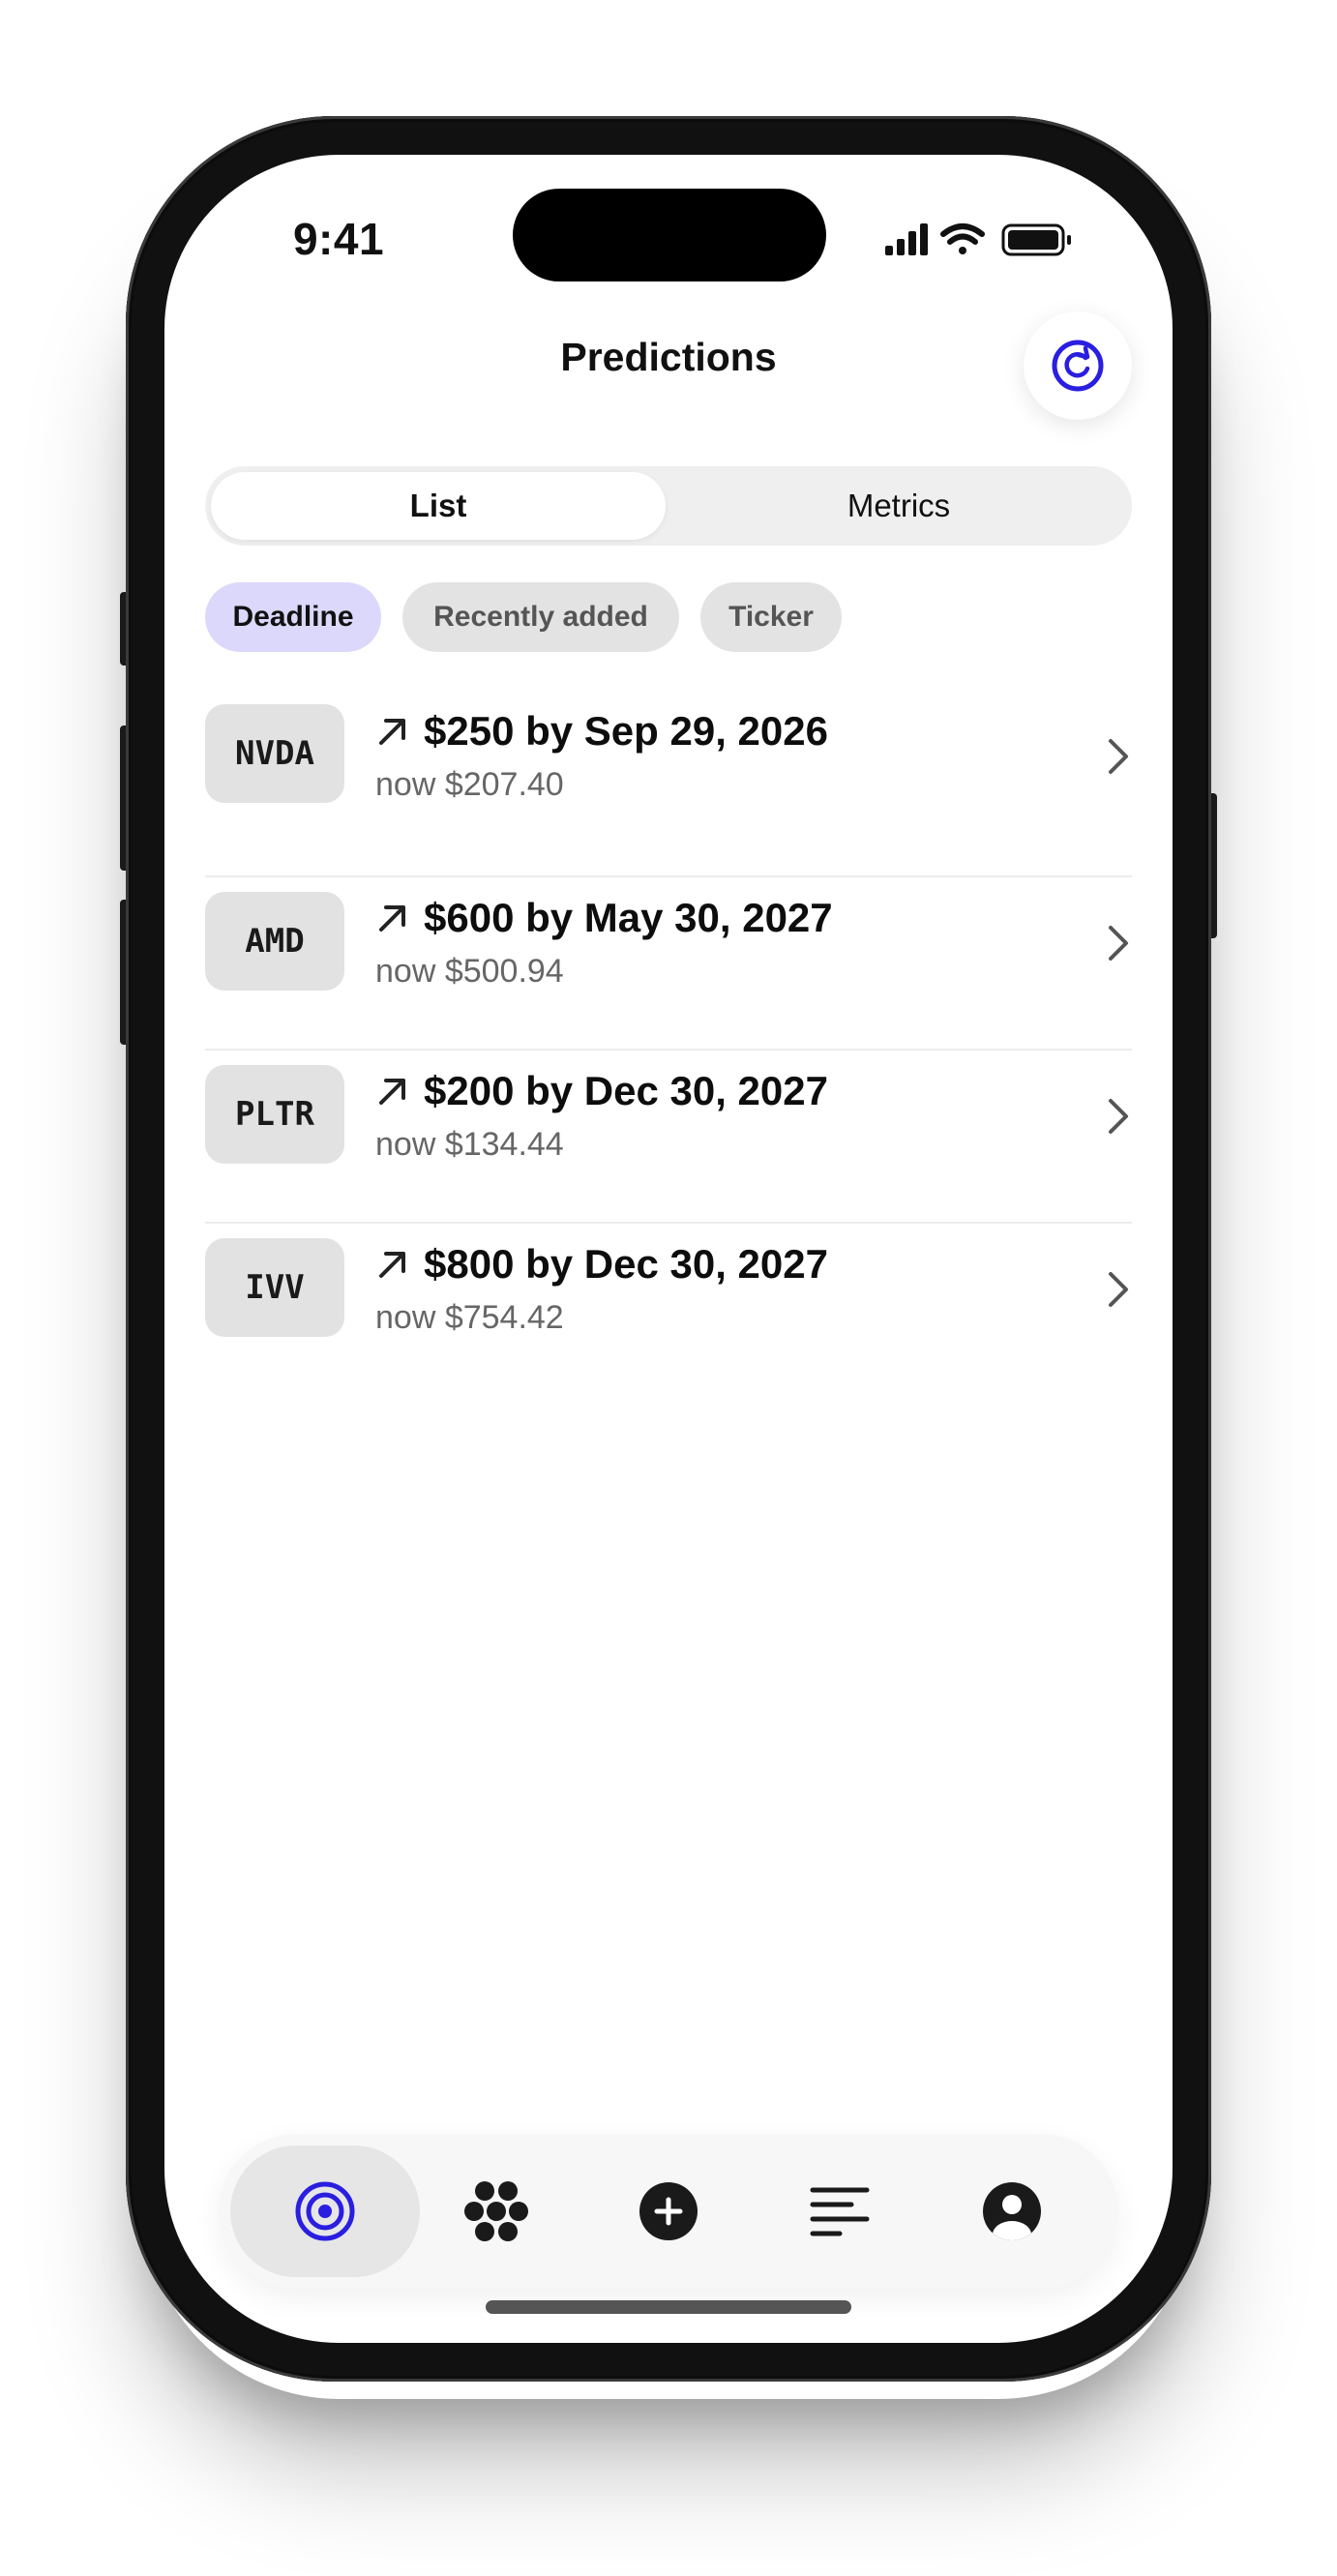 This screenshot has height=2576, width=1337. I want to click on current-price: now $754.42, so click(469, 1317).